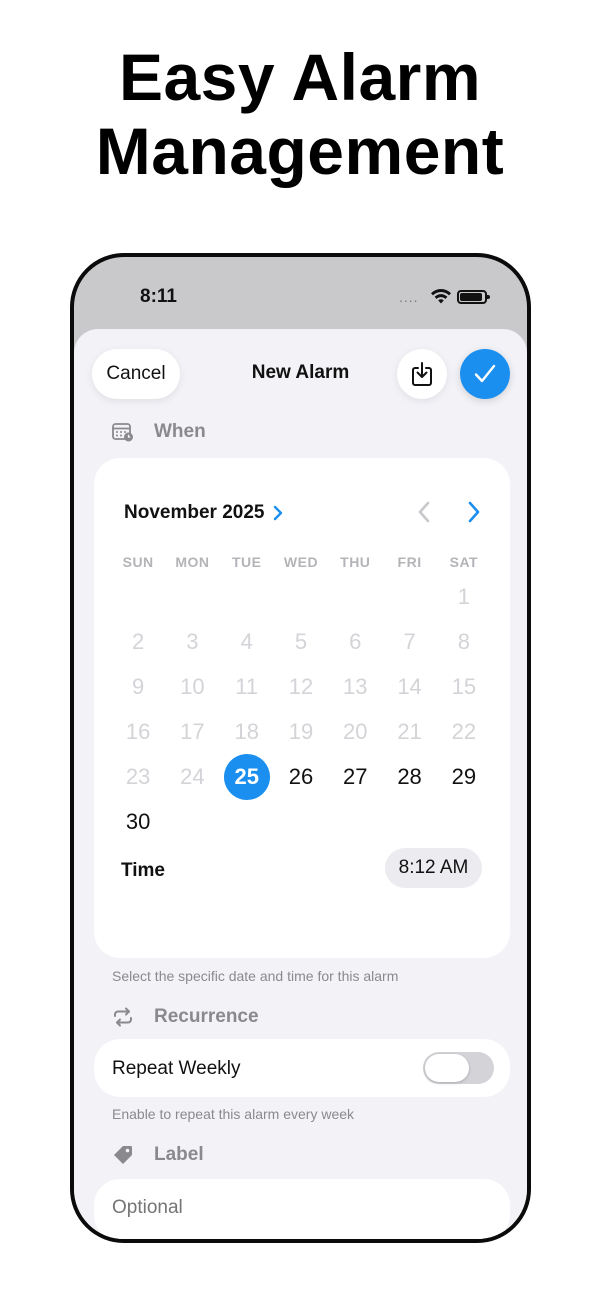 This screenshot has width=600, height=1299. I want to click on calendar-day-number: 9, so click(138, 686).